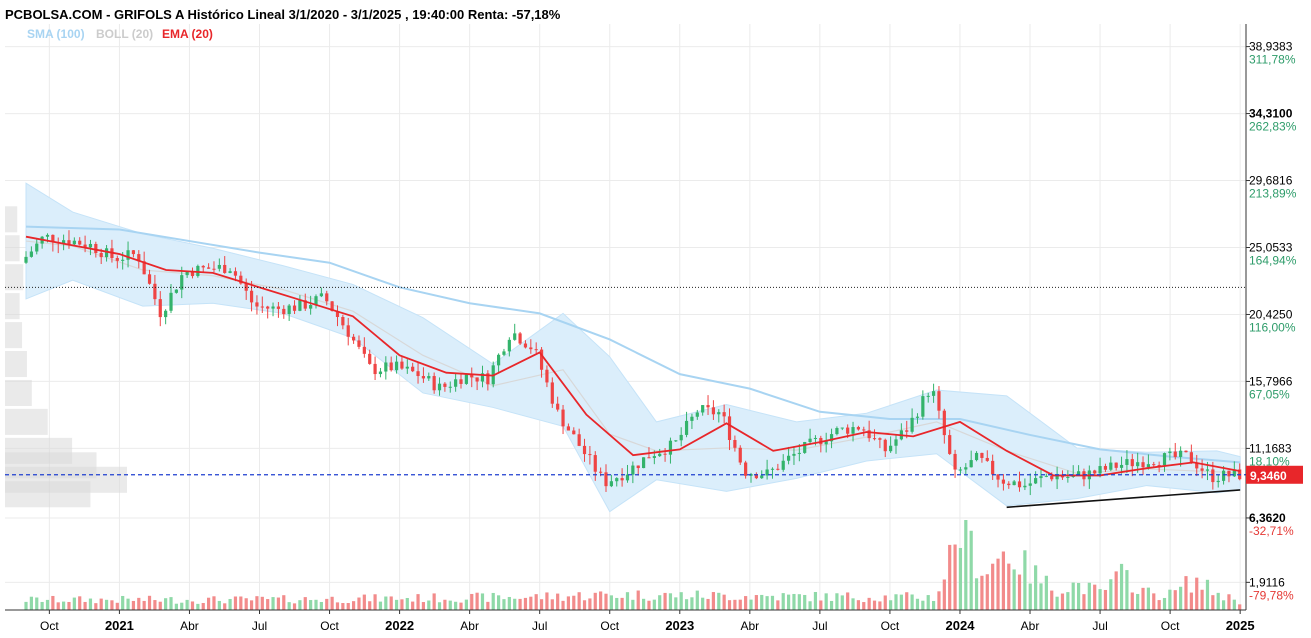  What do you see at coordinates (633, 565) in the screenshot?
I see `volume-bars` at bounding box center [633, 565].